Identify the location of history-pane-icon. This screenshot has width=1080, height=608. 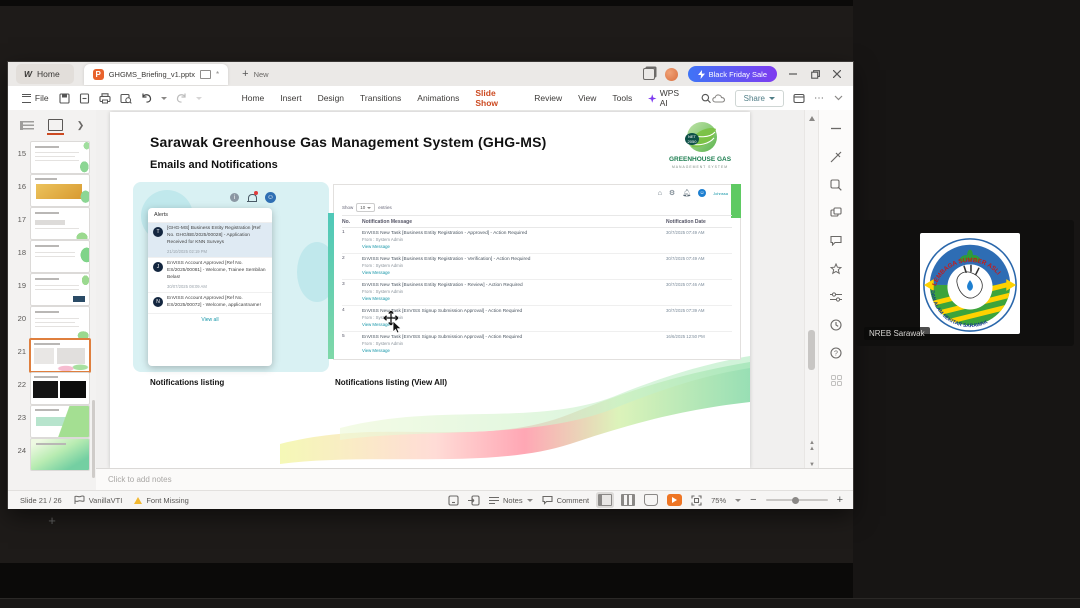
(836, 324).